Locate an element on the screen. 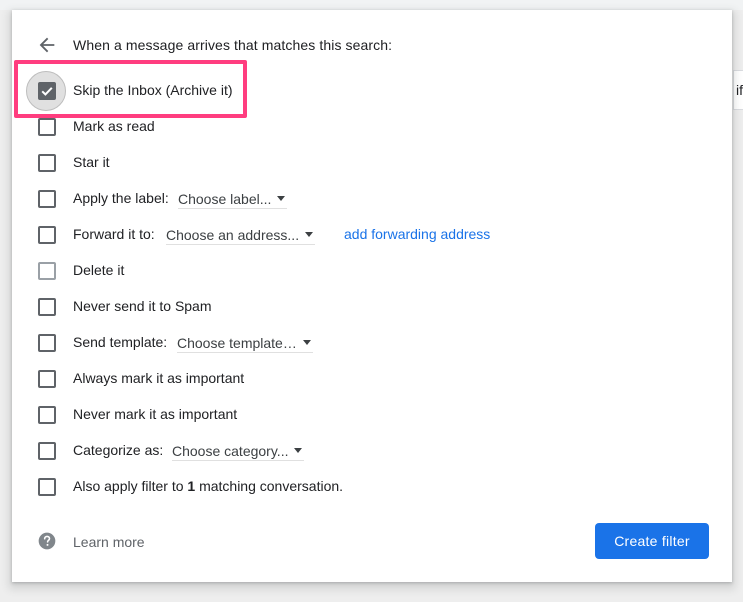  option-label: Star it is located at coordinates (91, 162).